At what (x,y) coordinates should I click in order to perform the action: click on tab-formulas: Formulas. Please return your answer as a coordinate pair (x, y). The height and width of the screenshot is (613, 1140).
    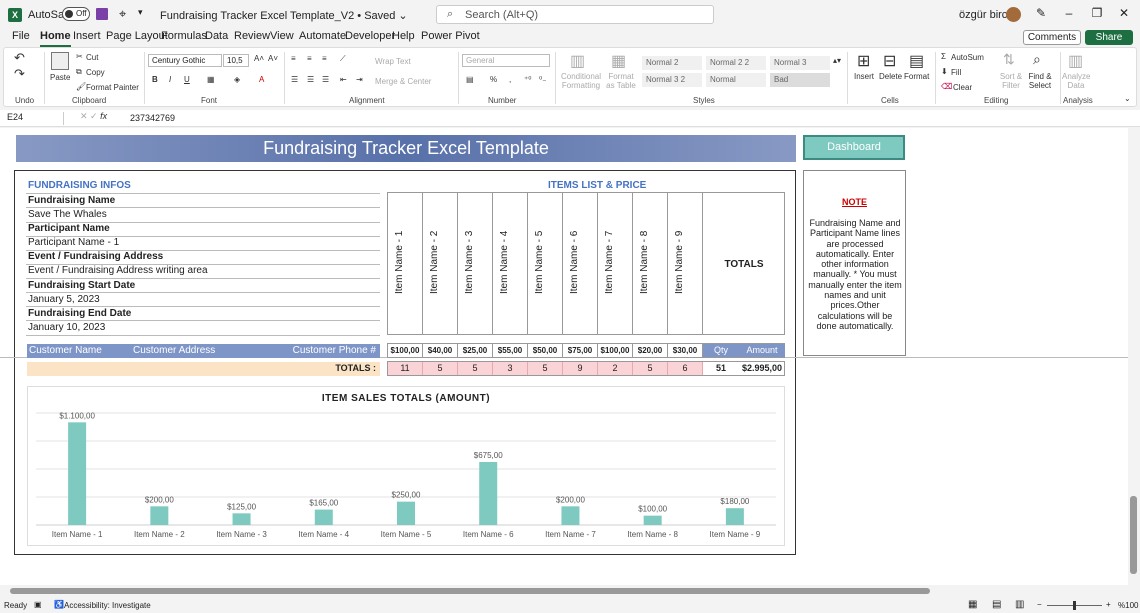
    Looking at the image, I should click on (184, 36).